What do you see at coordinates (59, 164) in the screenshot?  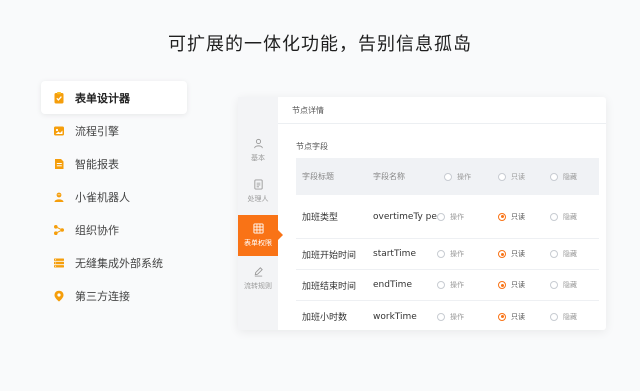 I see `report-icon` at bounding box center [59, 164].